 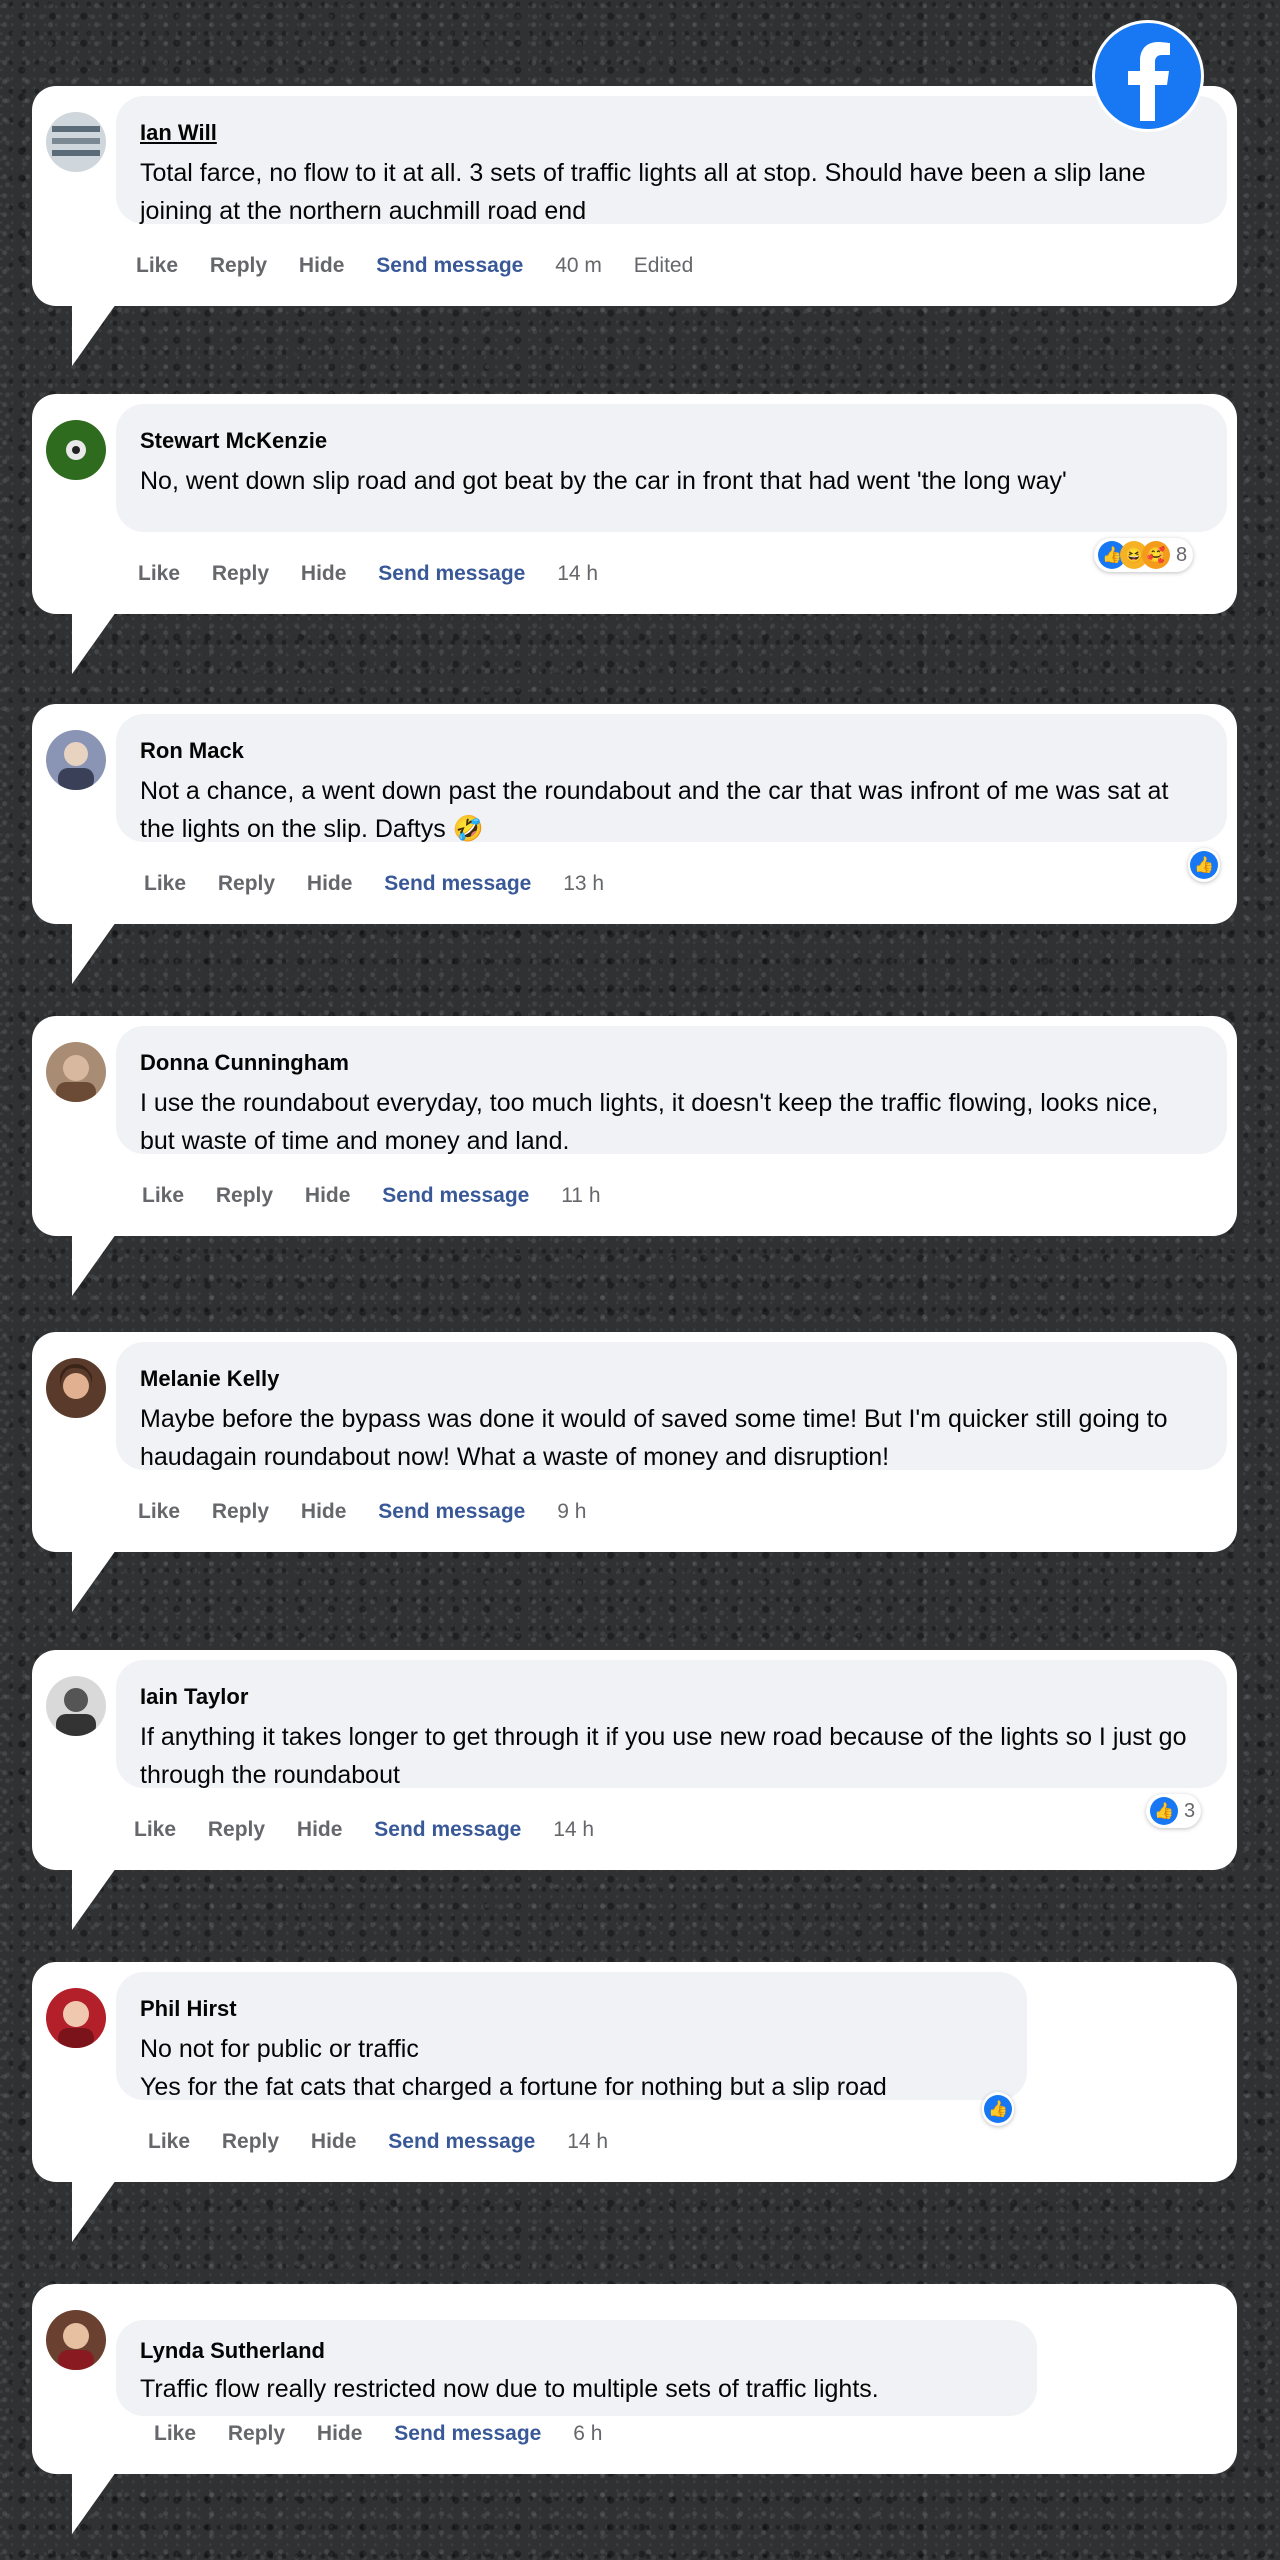 I want to click on reactions-badge: 👍 😆 🥰 8, so click(x=1144, y=555).